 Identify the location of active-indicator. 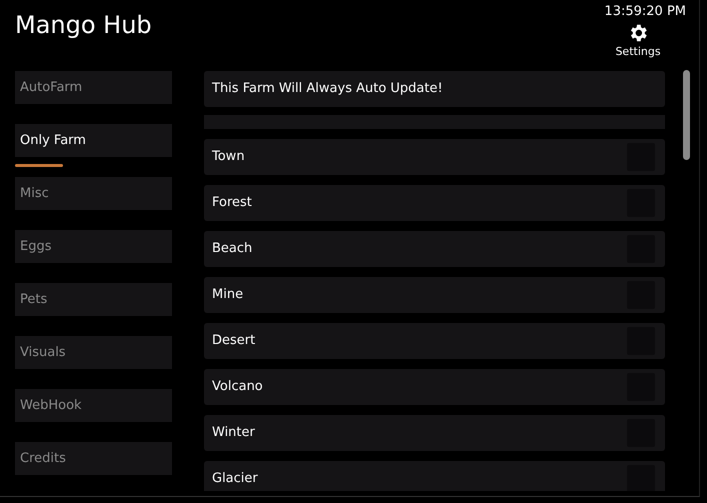
(39, 165).